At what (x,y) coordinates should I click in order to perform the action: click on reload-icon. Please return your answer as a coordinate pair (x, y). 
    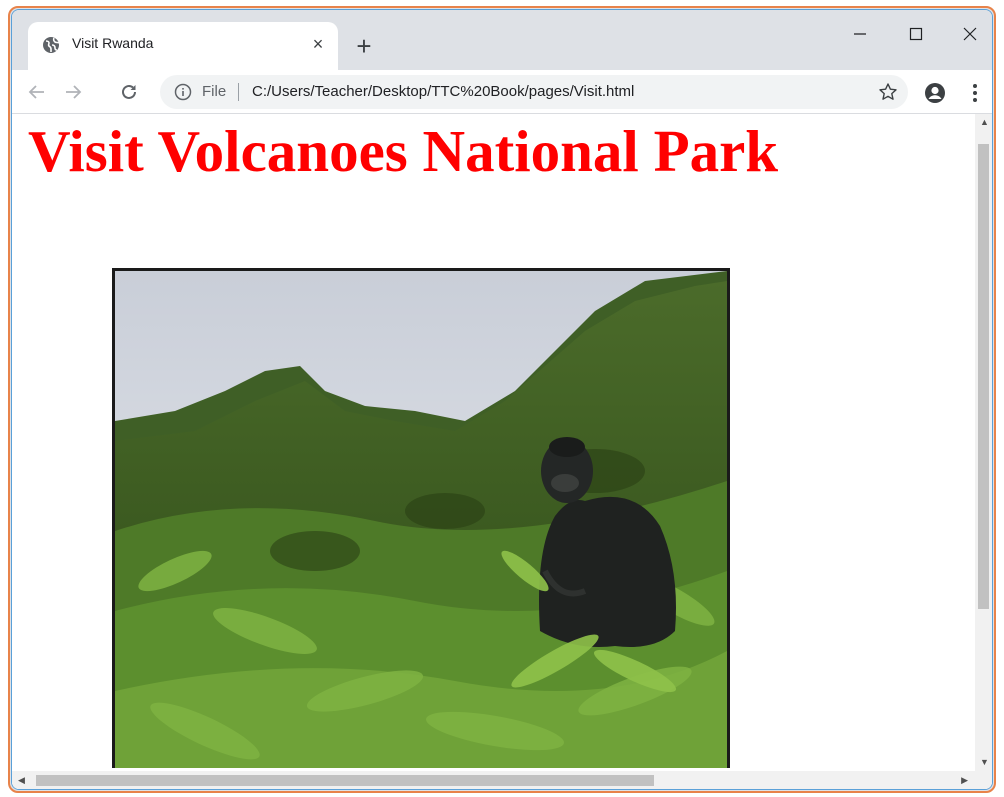
    Looking at the image, I should click on (129, 91).